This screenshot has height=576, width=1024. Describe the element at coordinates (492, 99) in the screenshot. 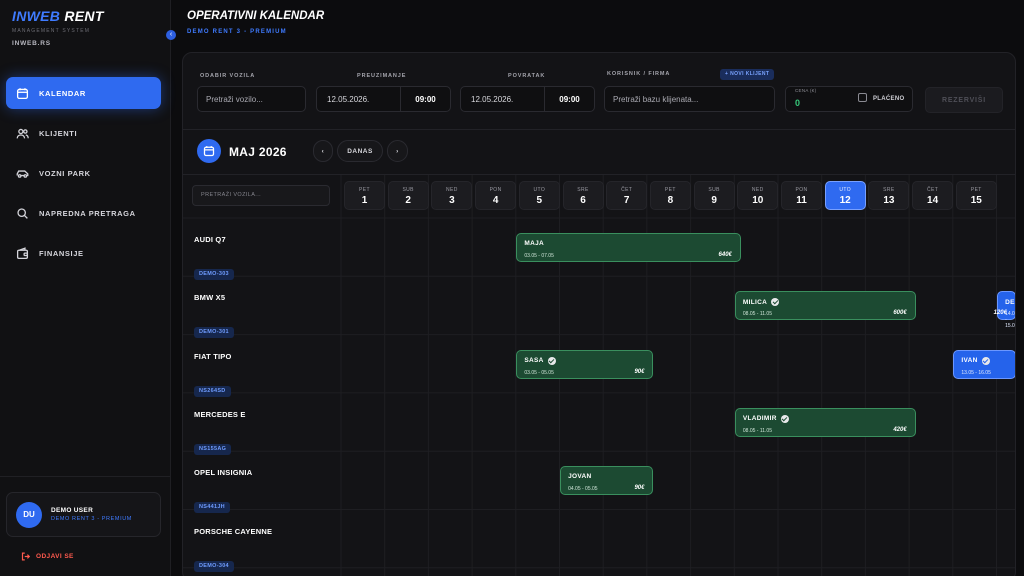

I see `return-date: 12.05.2026.` at that location.